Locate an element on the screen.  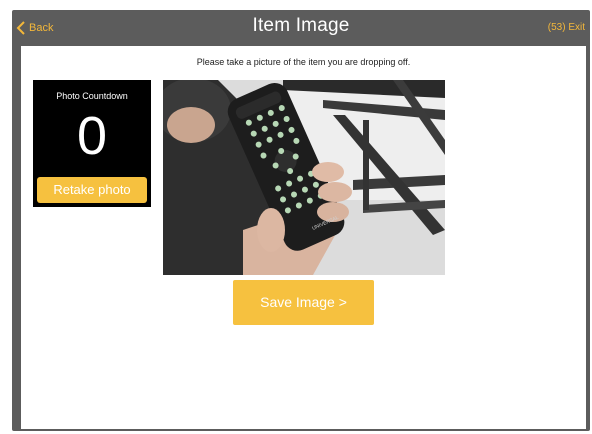
retake-photo-button: Retake photo is located at coordinates (92, 190).